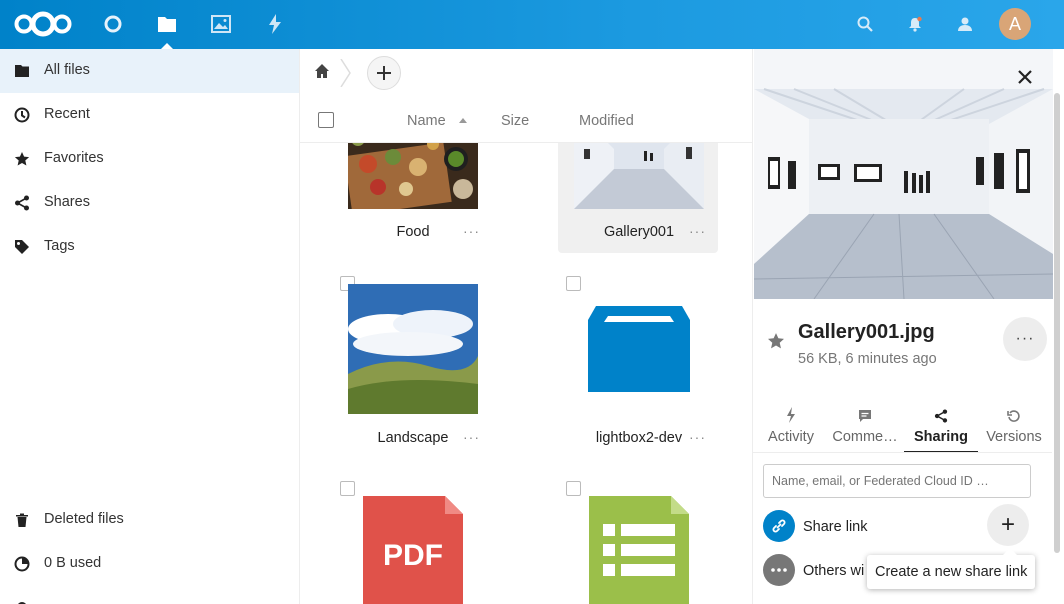 Image resolution: width=1064 pixels, height=604 pixels. What do you see at coordinates (426, 121) in the screenshot?
I see `column-header-name: Name` at bounding box center [426, 121].